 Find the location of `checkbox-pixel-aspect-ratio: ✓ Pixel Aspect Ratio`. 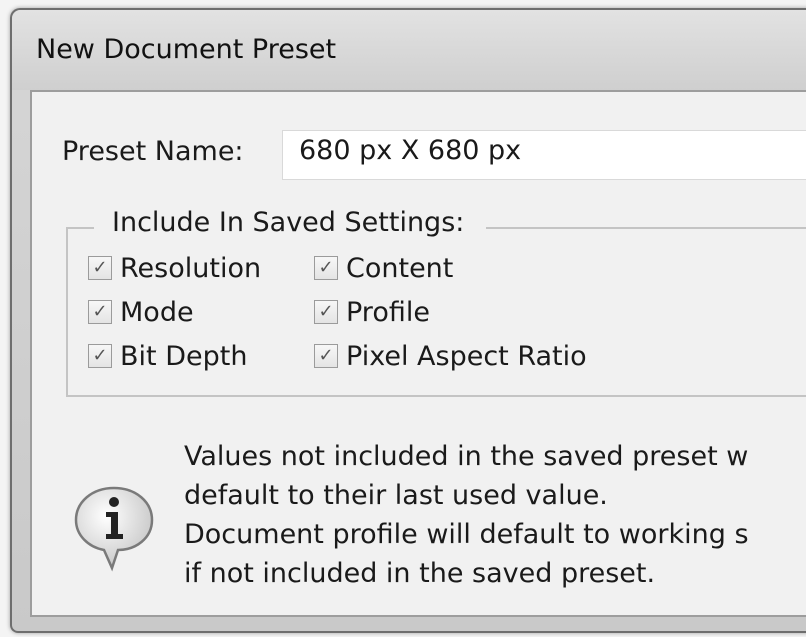

checkbox-pixel-aspect-ratio: ✓ Pixel Aspect Ratio is located at coordinates (450, 356).